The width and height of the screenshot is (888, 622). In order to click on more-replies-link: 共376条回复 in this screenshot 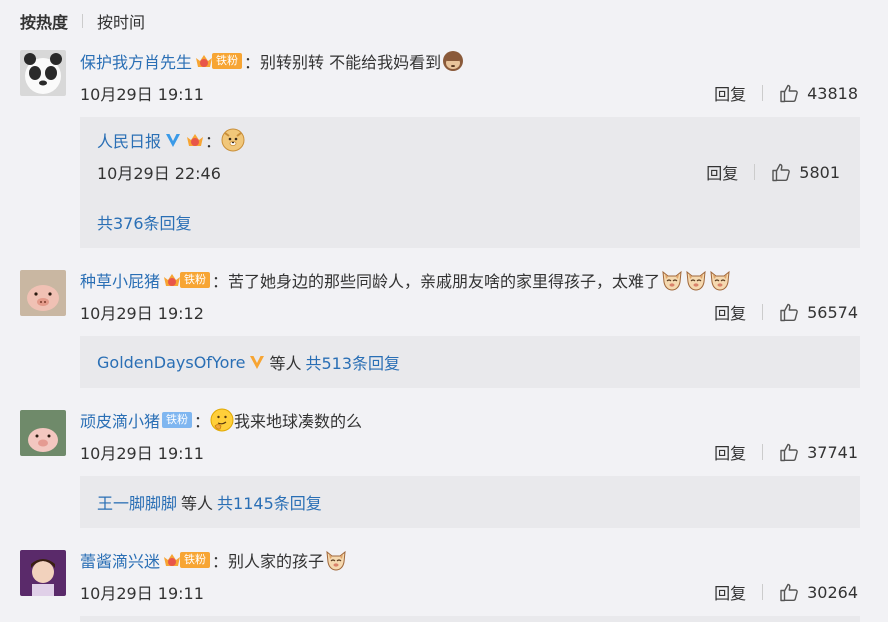, I will do `click(144, 222)`.